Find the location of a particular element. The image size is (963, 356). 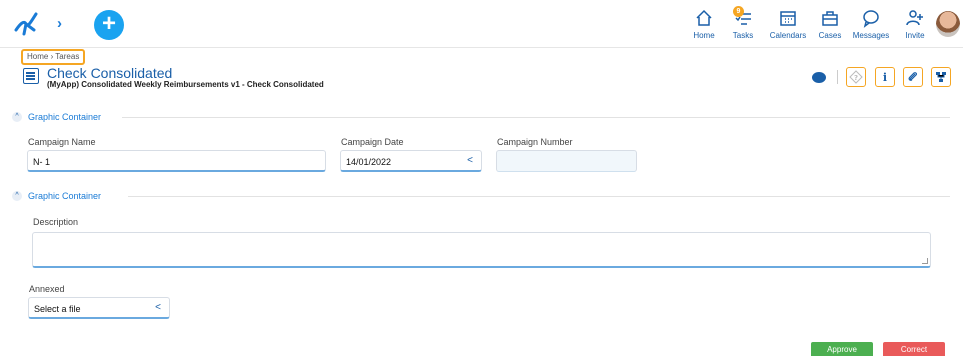

flow-diagram-icon is located at coordinates (941, 77).